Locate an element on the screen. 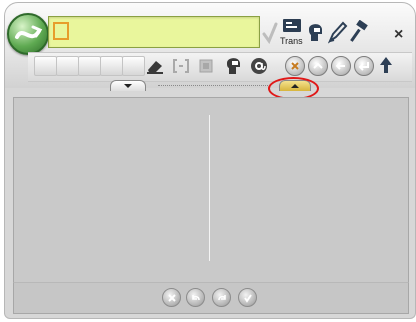 This screenshot has width=416, height=322. accept-icon is located at coordinates (247, 297).